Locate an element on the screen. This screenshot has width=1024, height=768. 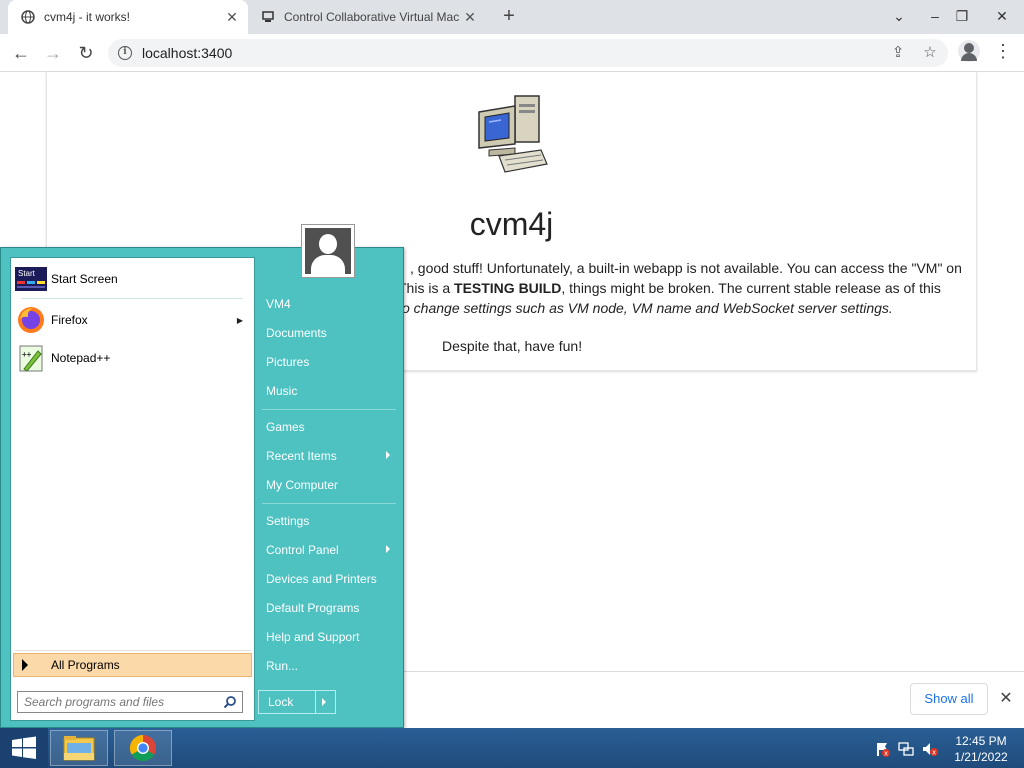
action-center-flag-icon: x is located at coordinates (882, 749).